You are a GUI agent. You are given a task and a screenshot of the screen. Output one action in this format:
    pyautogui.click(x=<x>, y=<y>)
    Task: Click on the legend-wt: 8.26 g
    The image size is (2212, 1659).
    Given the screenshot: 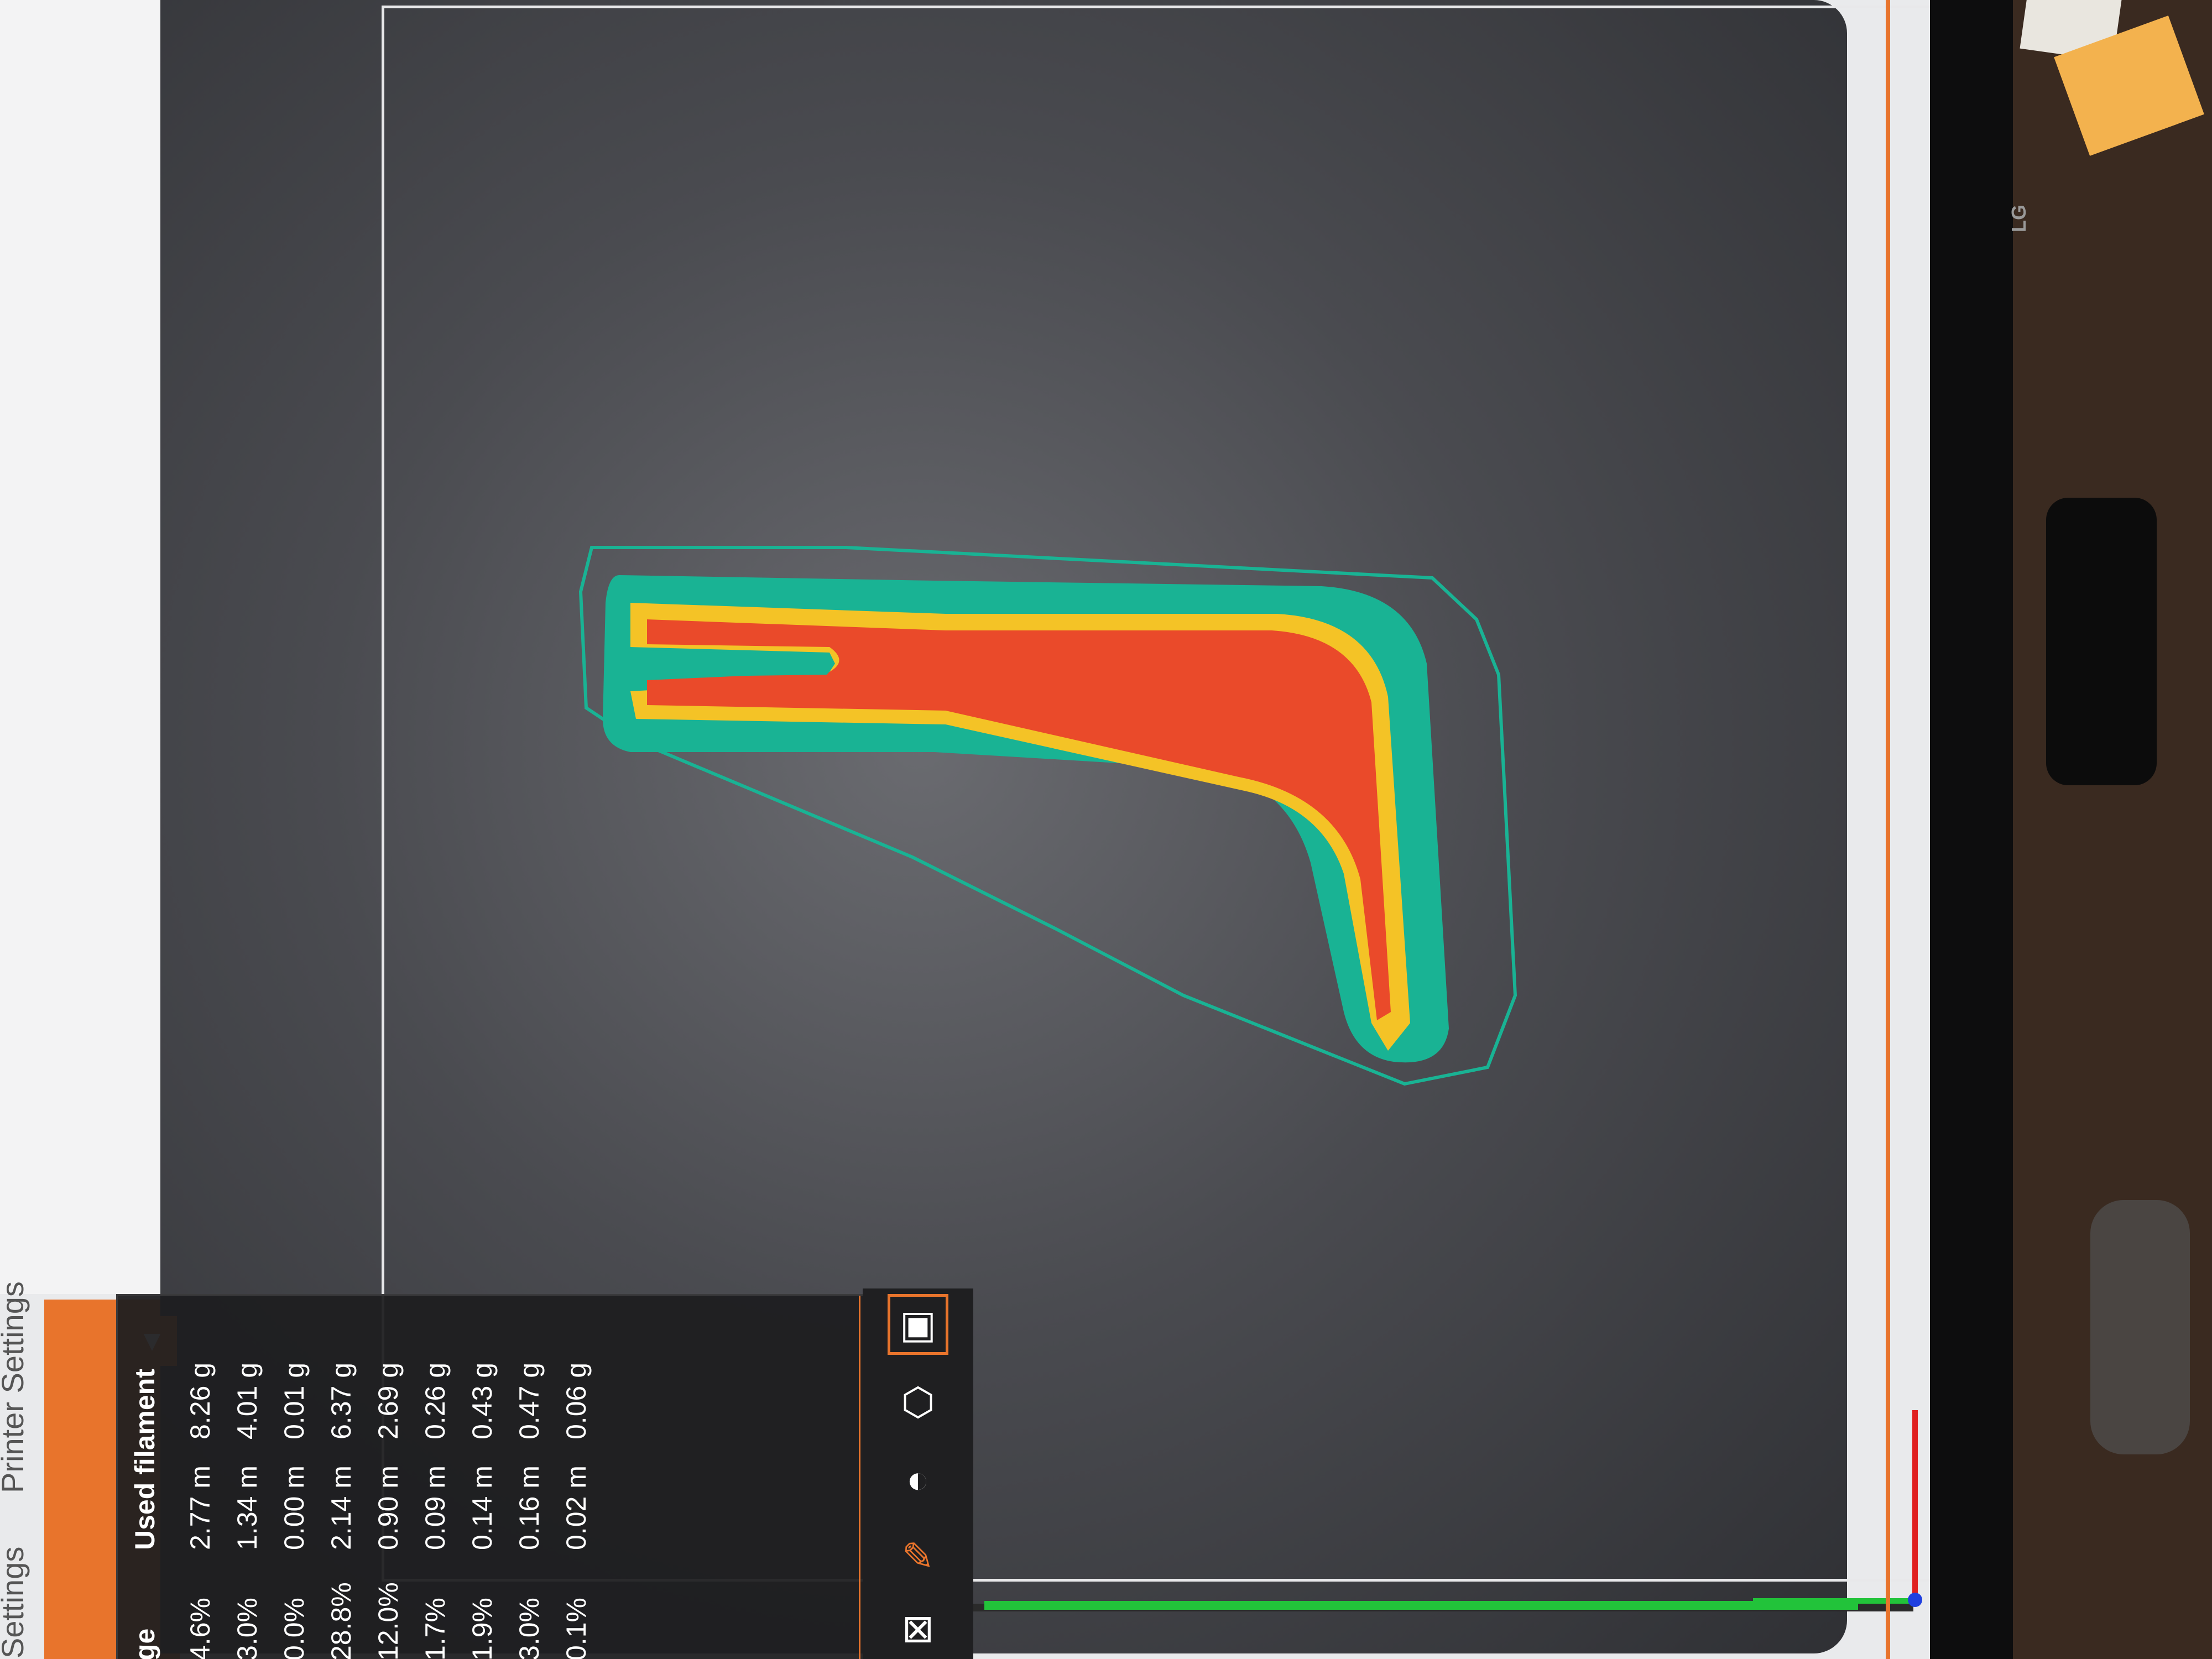 What is the action you would take?
    pyautogui.click(x=200, y=1400)
    